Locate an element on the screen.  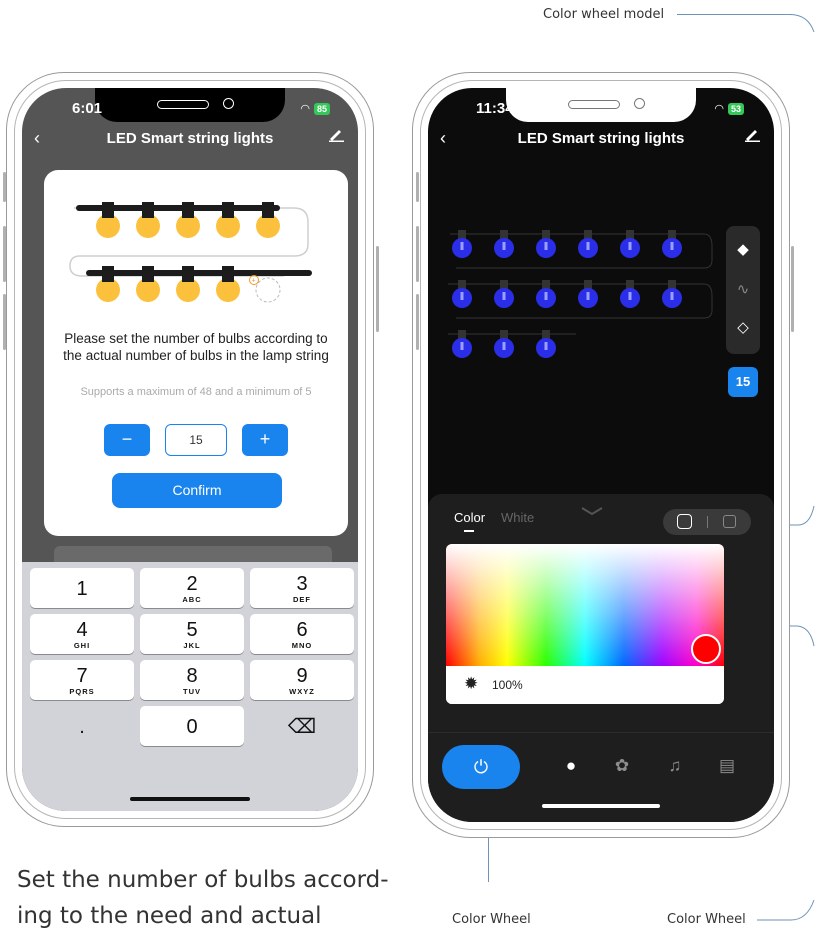
keypad-key: 9 WXYZ is located at coordinates (302, 680).